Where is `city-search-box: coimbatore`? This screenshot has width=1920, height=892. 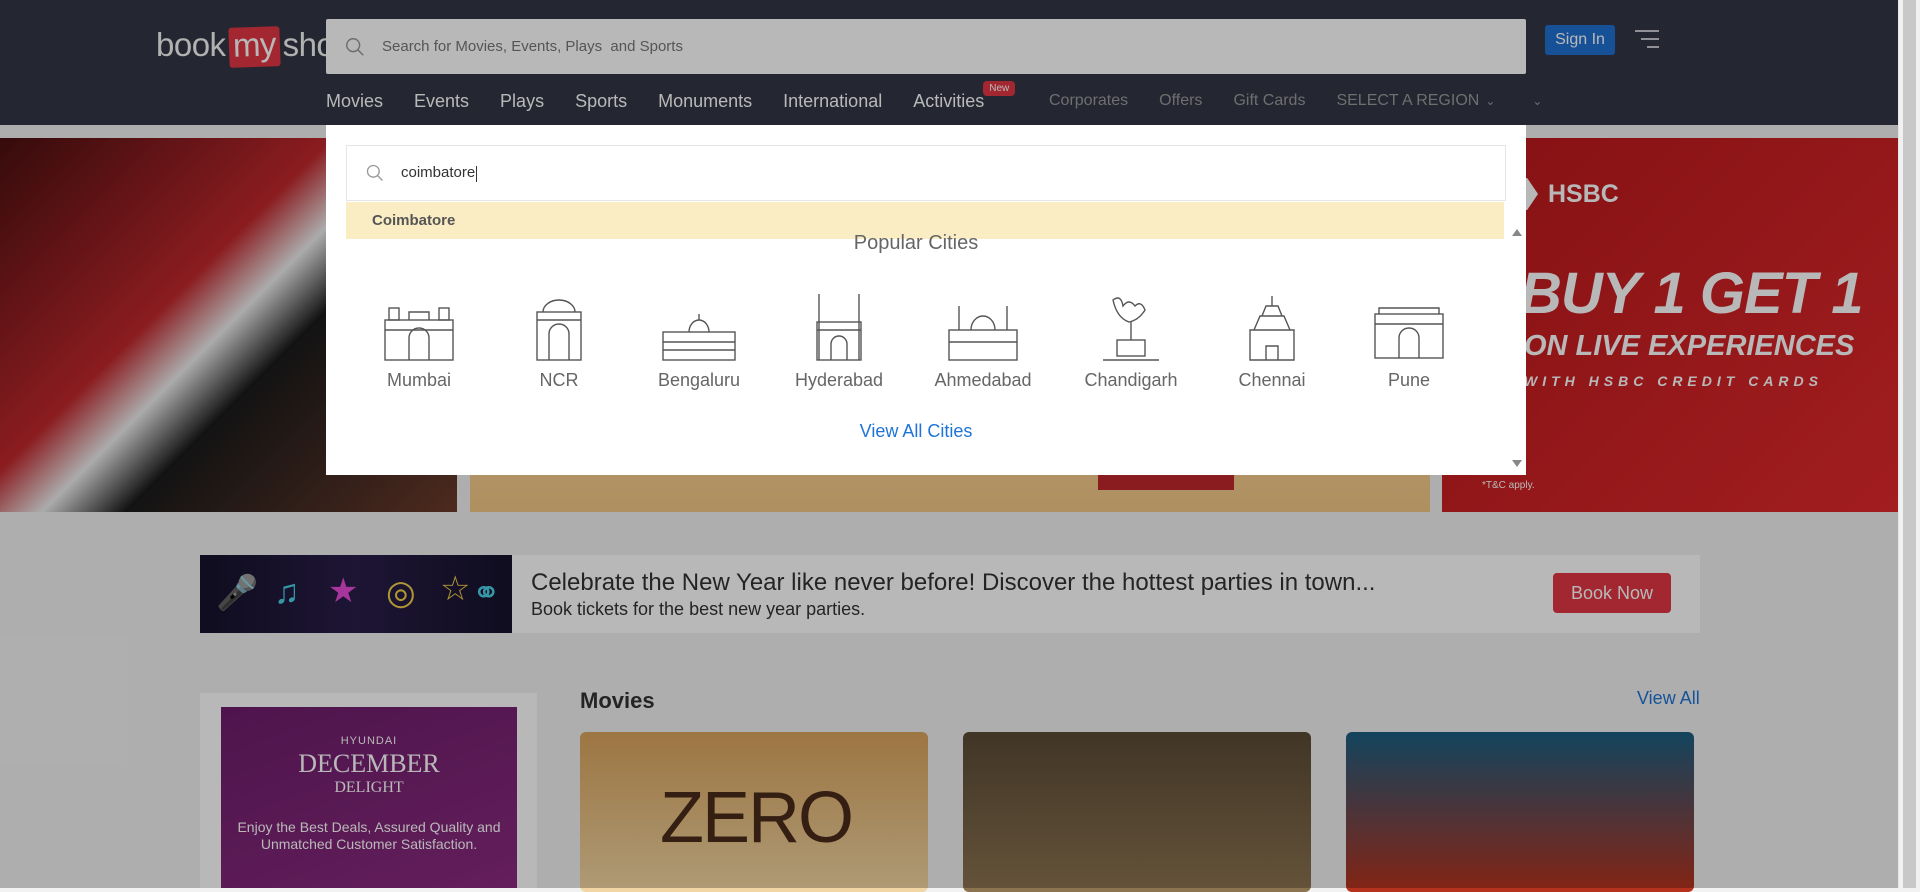
city-search-box: coimbatore is located at coordinates (926, 173).